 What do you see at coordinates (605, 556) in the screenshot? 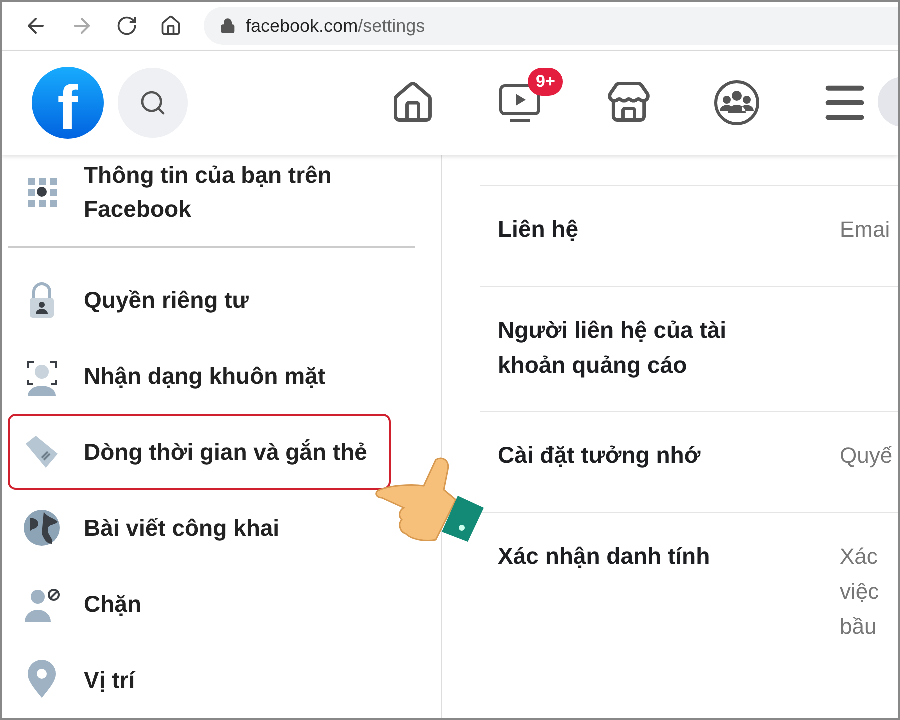
I see `setting-label: Xác nhận danh tính` at bounding box center [605, 556].